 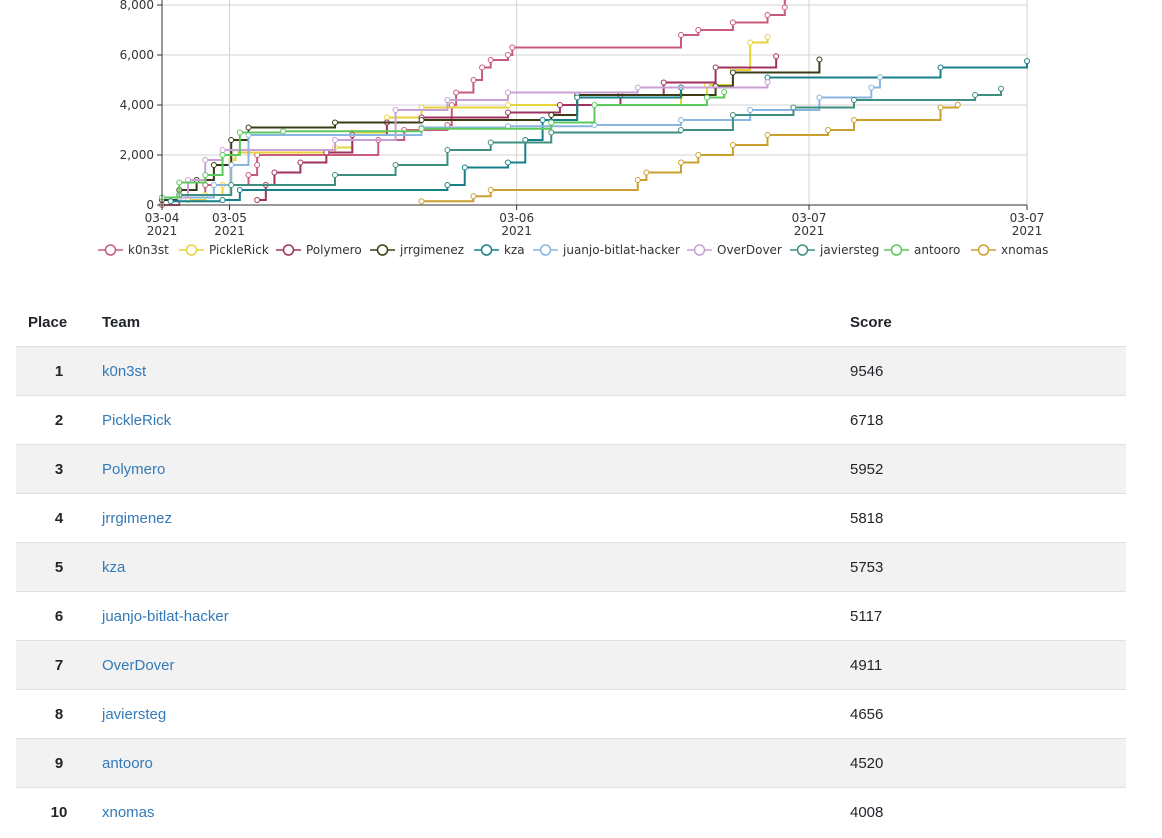 I want to click on legend-item: kza, so click(x=499, y=250).